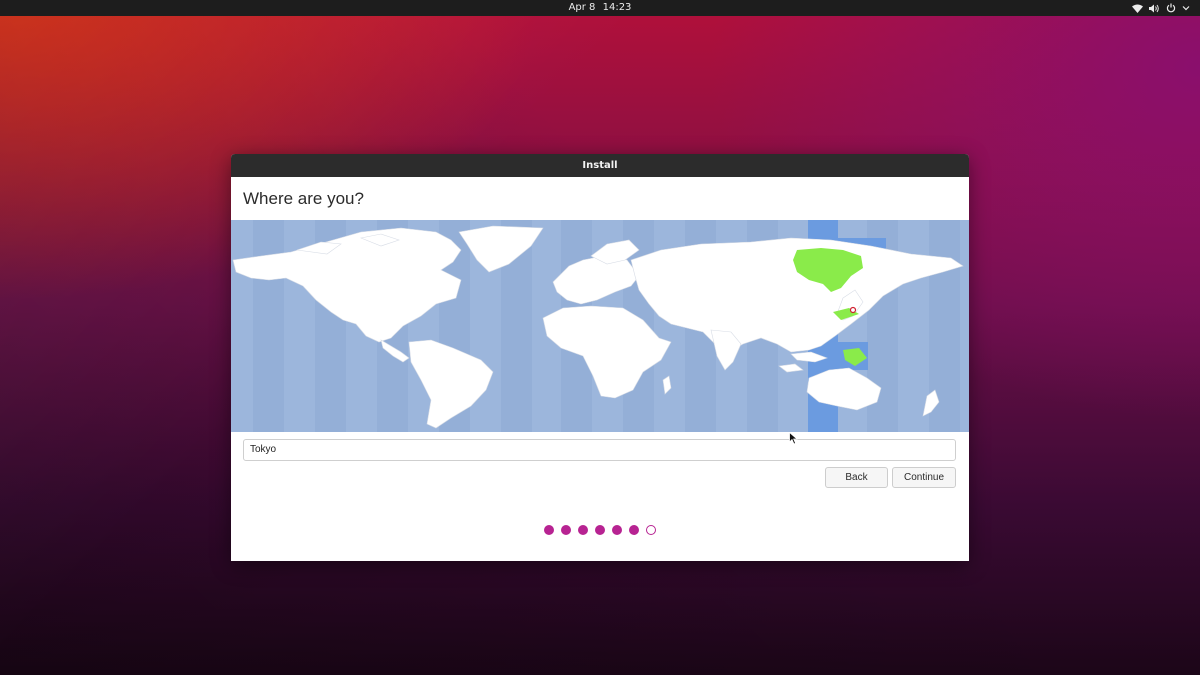 Image resolution: width=1200 pixels, height=675 pixels. Describe the element at coordinates (1186, 8) in the screenshot. I see `chevron-down-icon` at that location.